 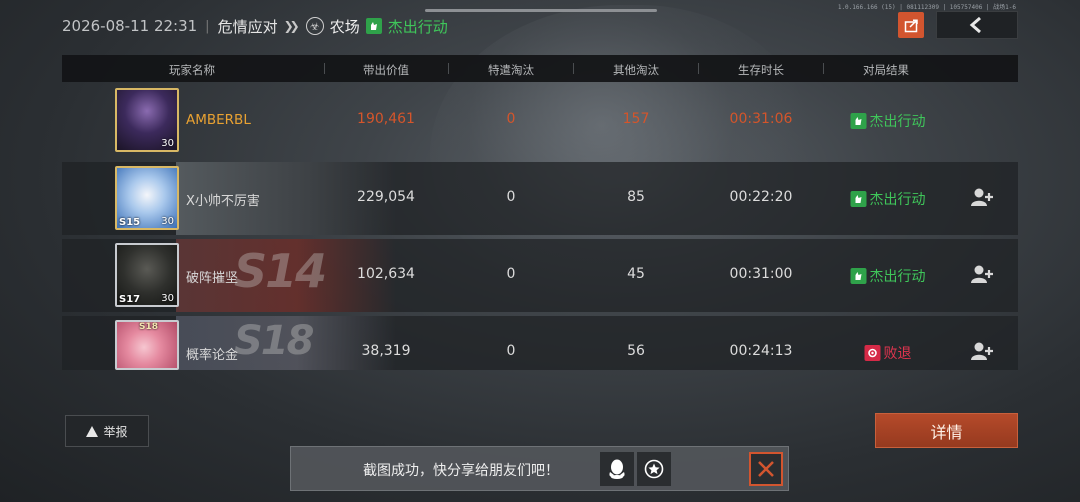 What do you see at coordinates (130, 222) in the screenshot?
I see `season-badge: S15` at bounding box center [130, 222].